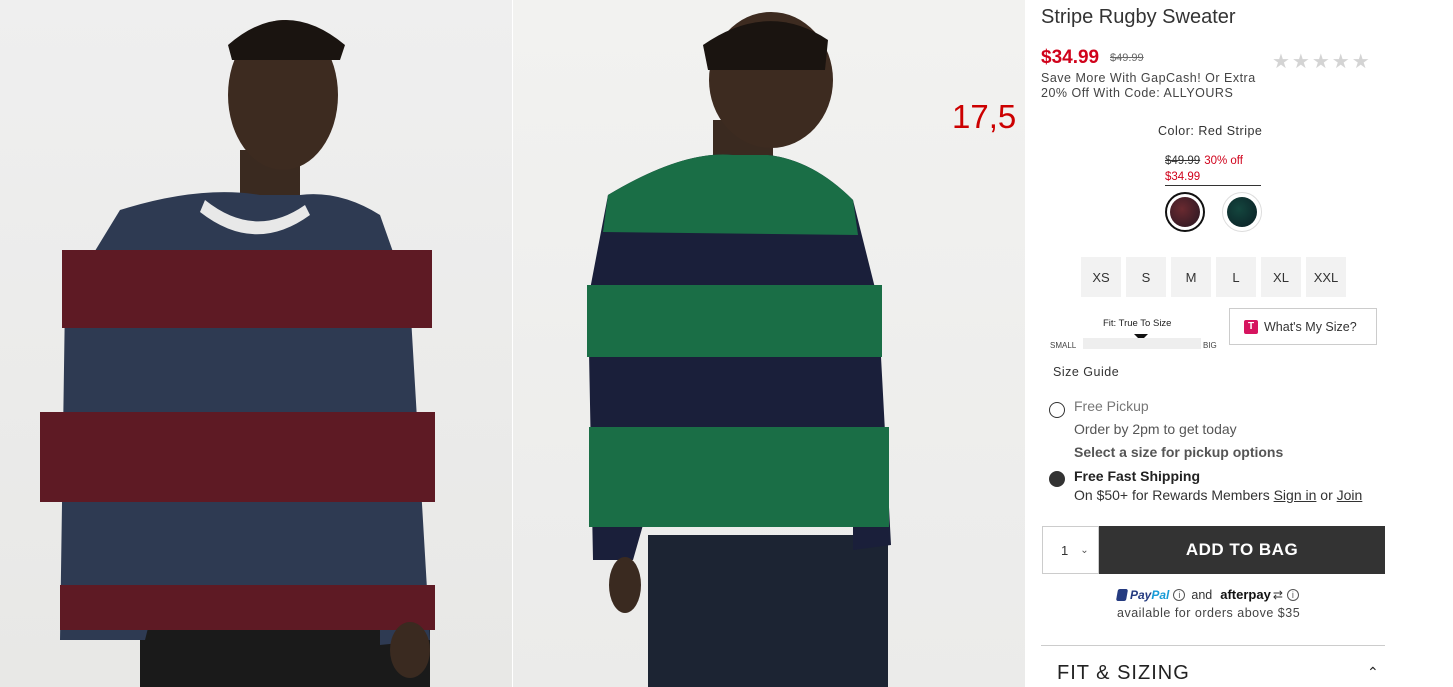 The width and height of the screenshot is (1453, 687). What do you see at coordinates (1191, 277) in the screenshot?
I see `size-m-button: M` at bounding box center [1191, 277].